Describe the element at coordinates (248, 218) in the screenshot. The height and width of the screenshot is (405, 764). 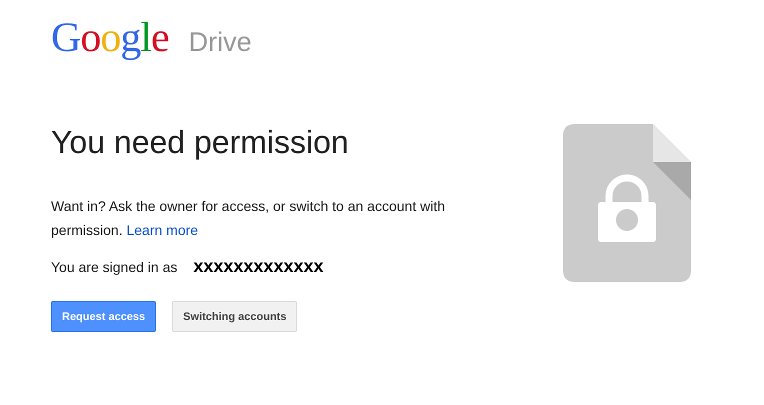
I see `message-text: Want in? Ask the owner for access, or switch to an account with permission. Learn more` at that location.